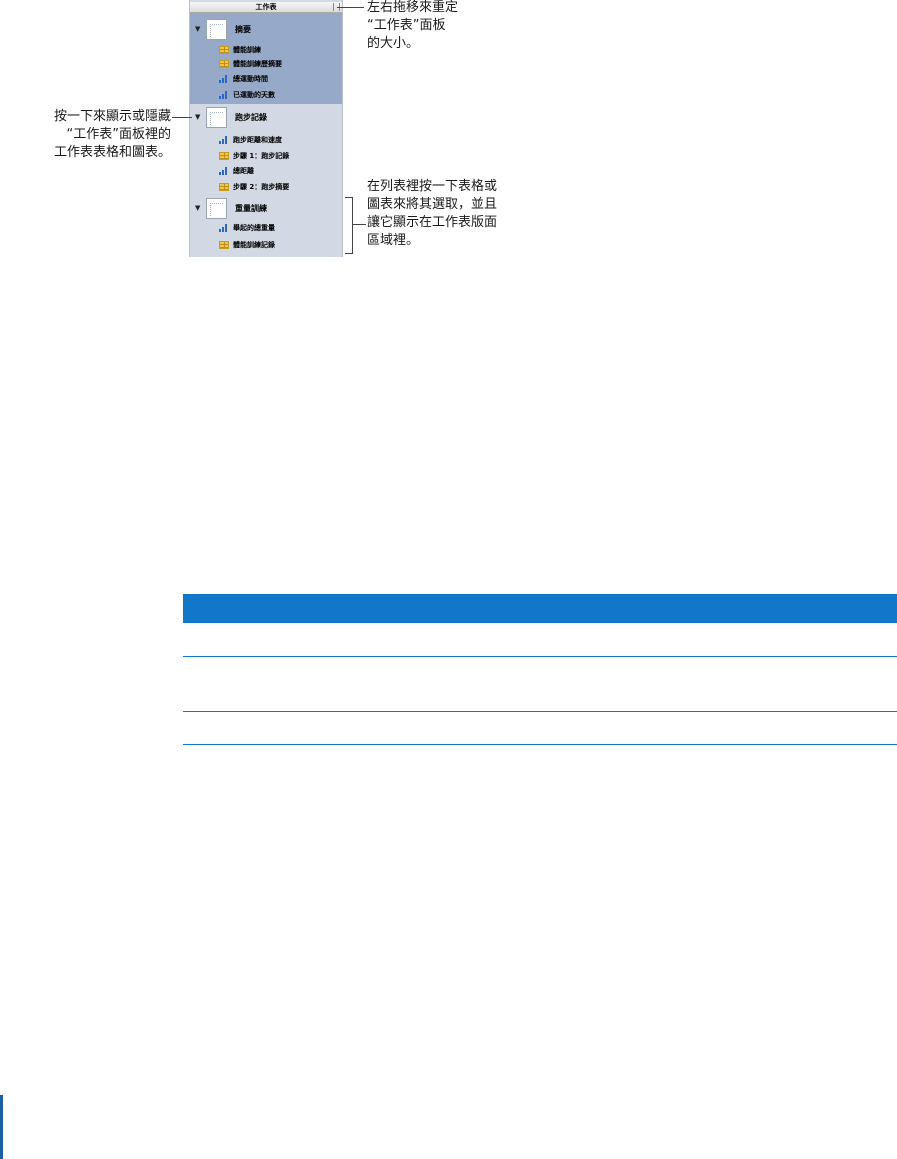 This screenshot has height=1159, width=897. I want to click on bracket-spine, so click(352, 225).